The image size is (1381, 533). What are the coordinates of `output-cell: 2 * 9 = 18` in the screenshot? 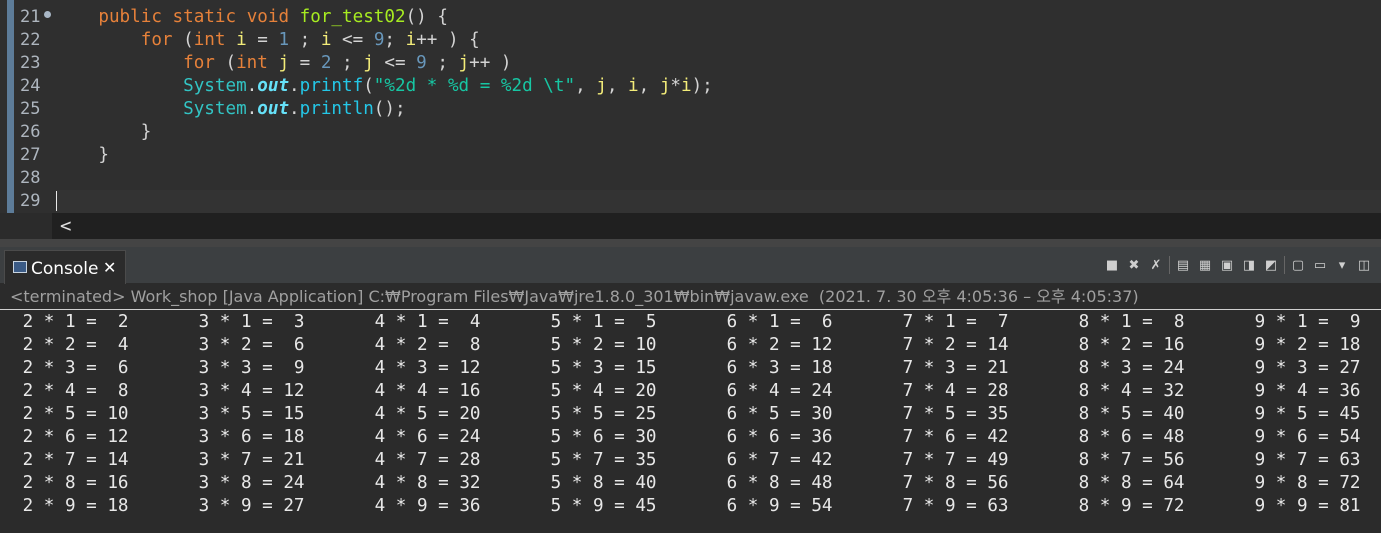 It's located at (70, 506).